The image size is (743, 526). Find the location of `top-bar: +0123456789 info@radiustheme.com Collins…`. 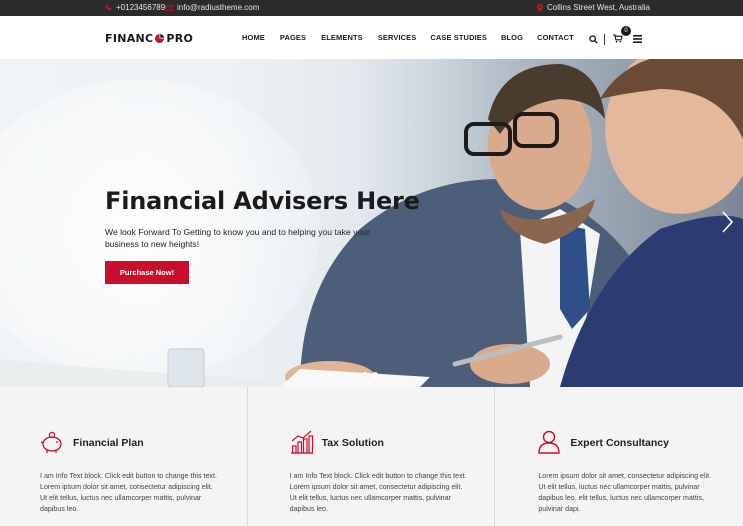

top-bar: +0123456789 info@radiustheme.com Collins… is located at coordinates (371, 8).